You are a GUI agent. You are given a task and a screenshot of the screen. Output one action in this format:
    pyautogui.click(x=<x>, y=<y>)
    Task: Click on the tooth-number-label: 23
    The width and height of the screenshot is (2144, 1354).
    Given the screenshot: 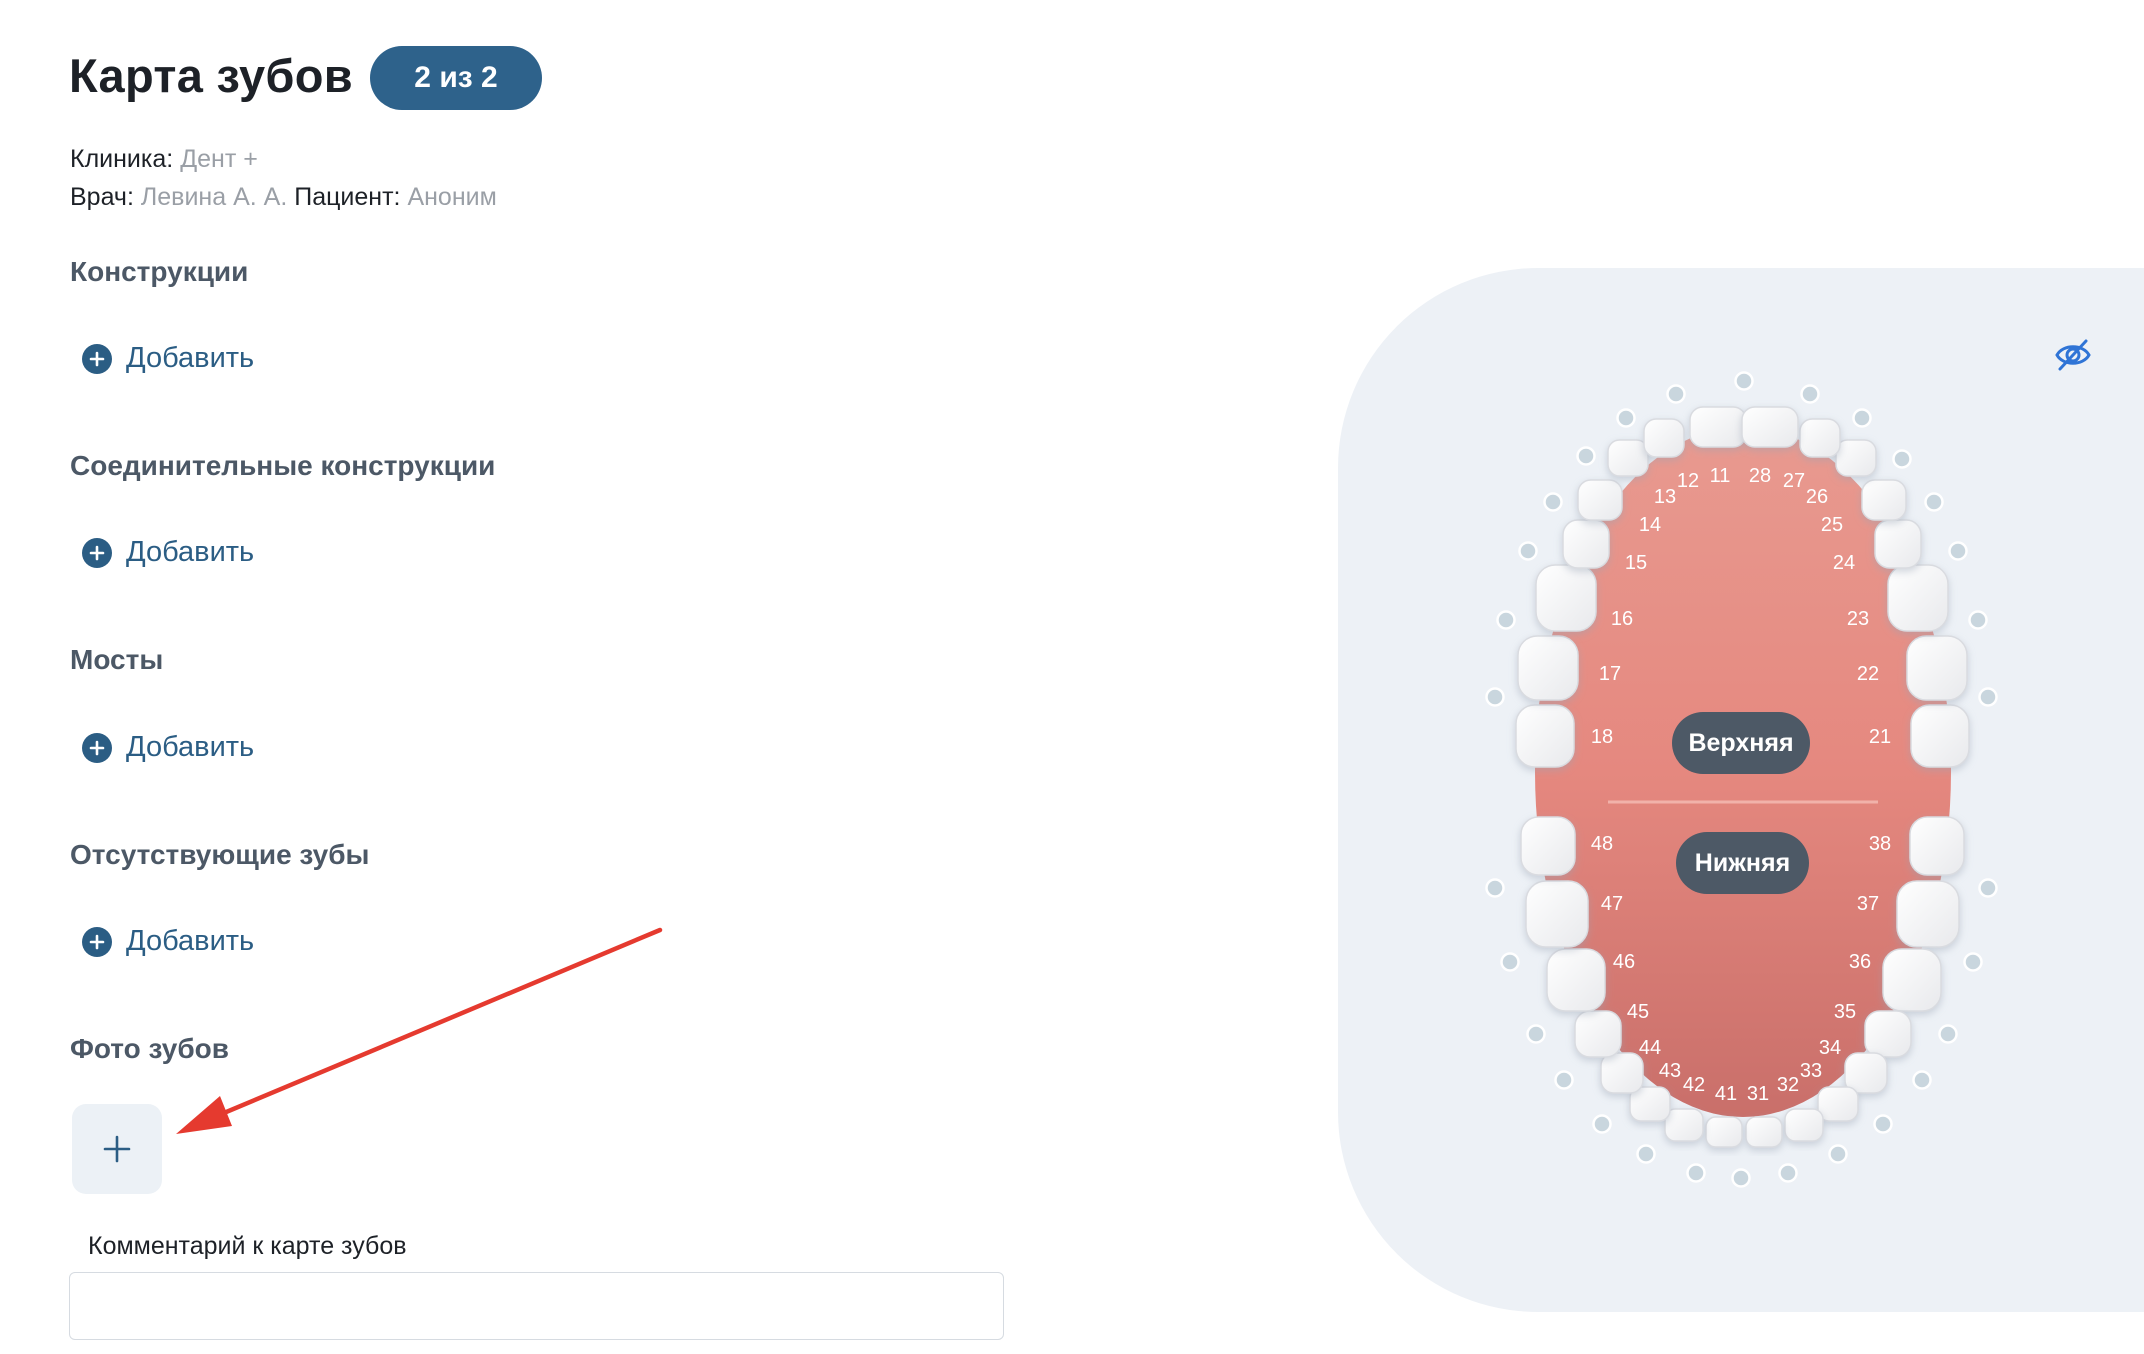 What is the action you would take?
    pyautogui.click(x=1858, y=619)
    